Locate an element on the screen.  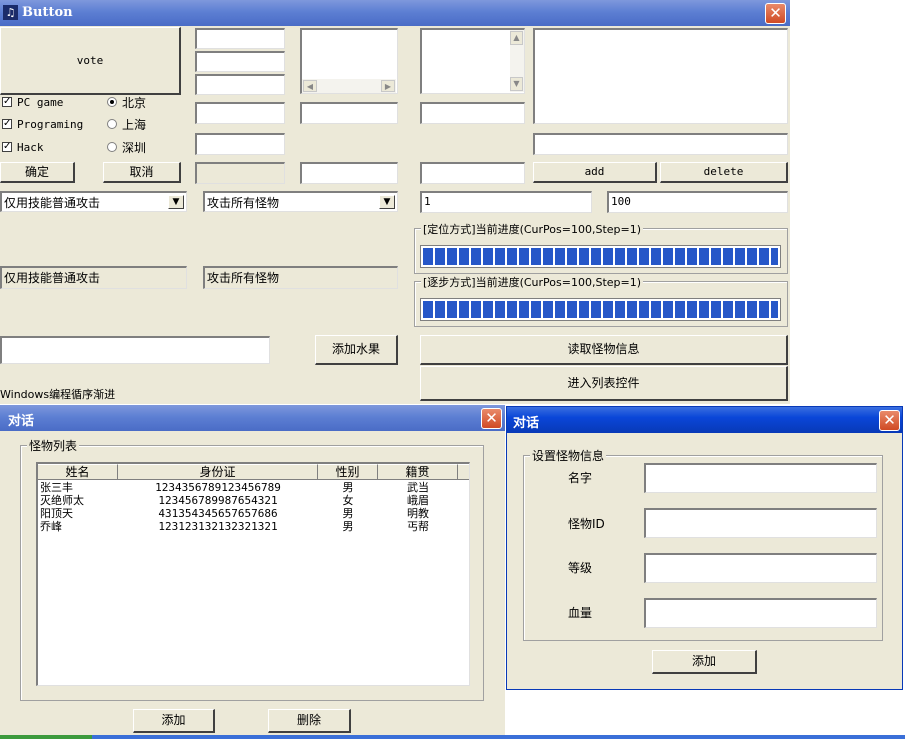
cell-id: 431354345657657686 is located at coordinates (218, 513).